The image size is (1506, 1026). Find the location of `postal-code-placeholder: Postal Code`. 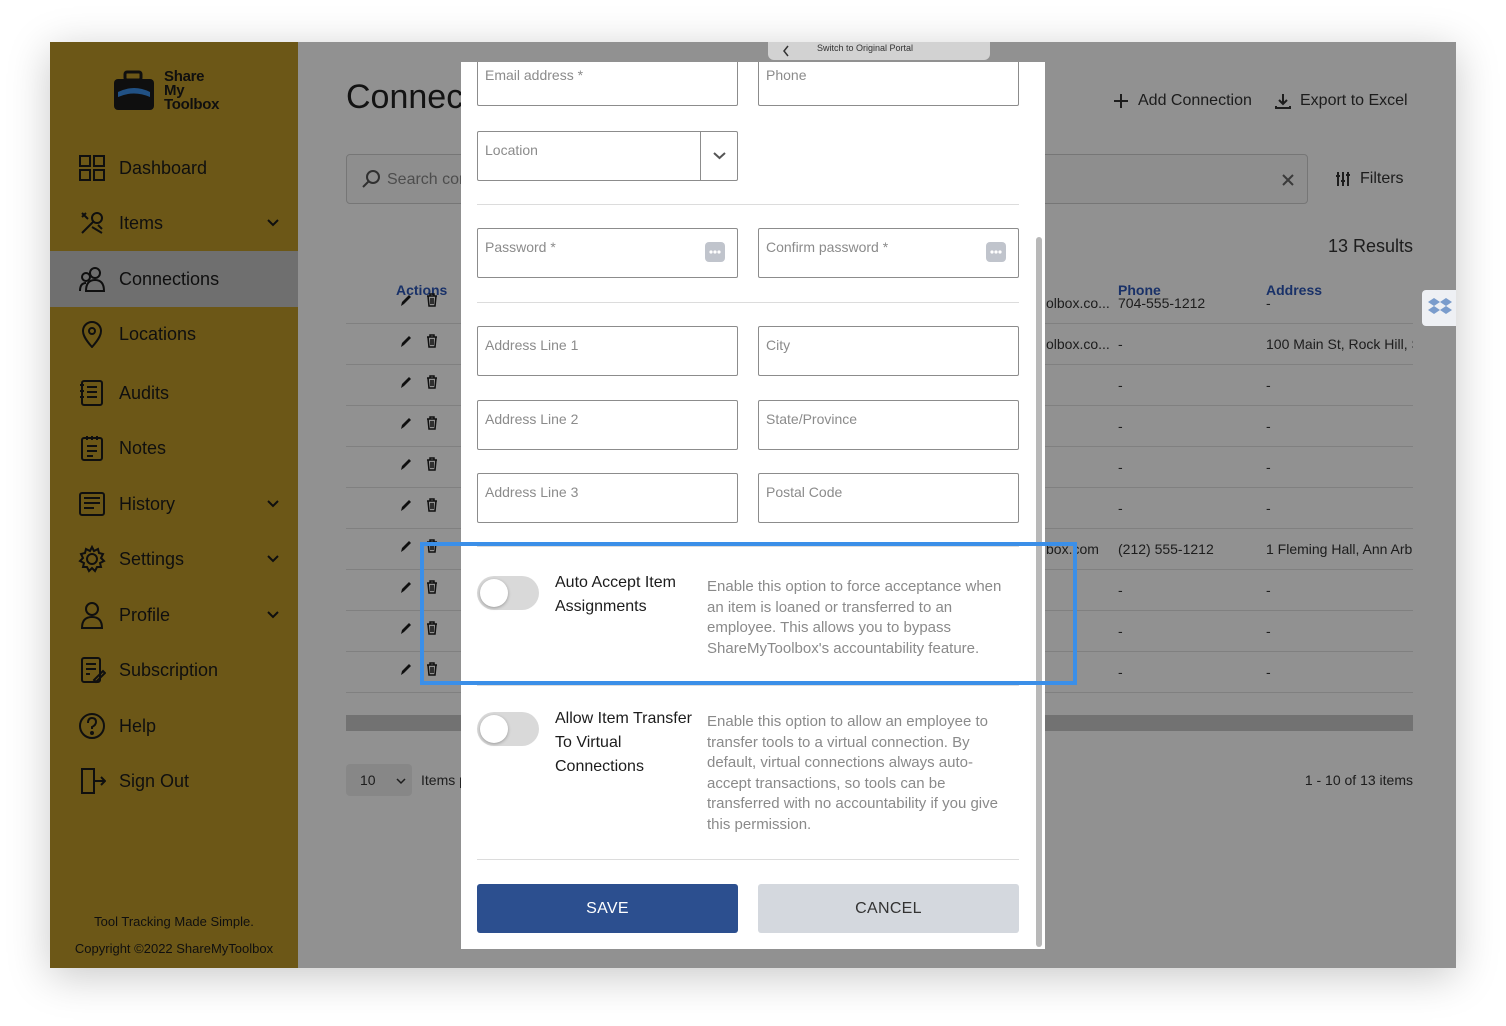

postal-code-placeholder: Postal Code is located at coordinates (804, 492).